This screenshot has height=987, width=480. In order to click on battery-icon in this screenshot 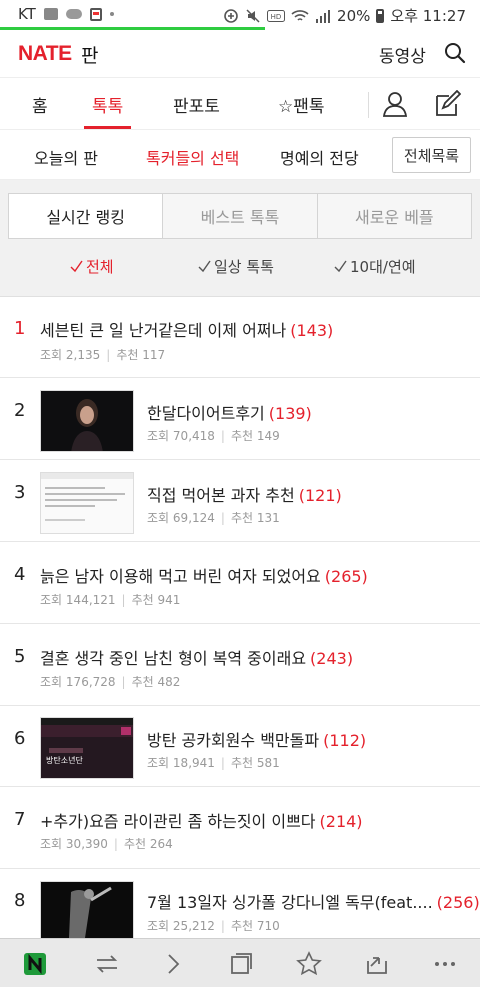, I will do `click(380, 15)`.